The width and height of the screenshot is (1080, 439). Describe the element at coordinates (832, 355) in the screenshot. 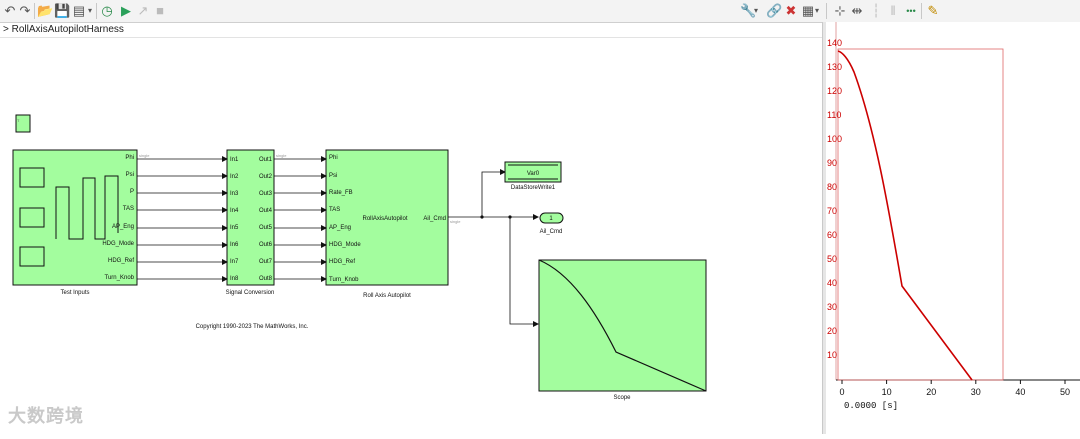

I see `y-tick-label: 10` at that location.